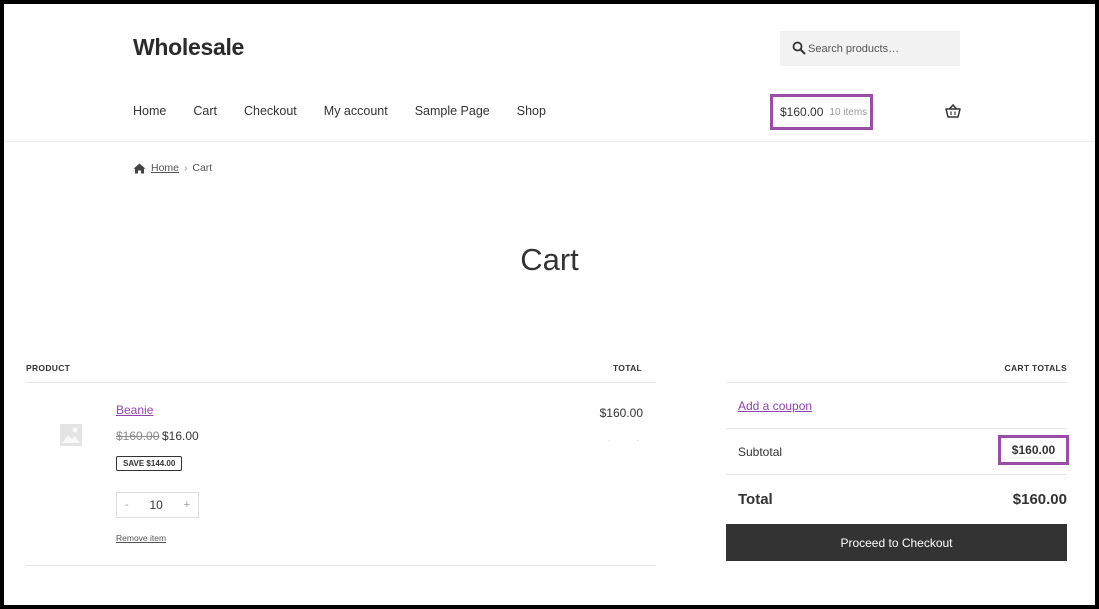  Describe the element at coordinates (71, 435) in the screenshot. I see `product-placeholder-image-icon` at that location.